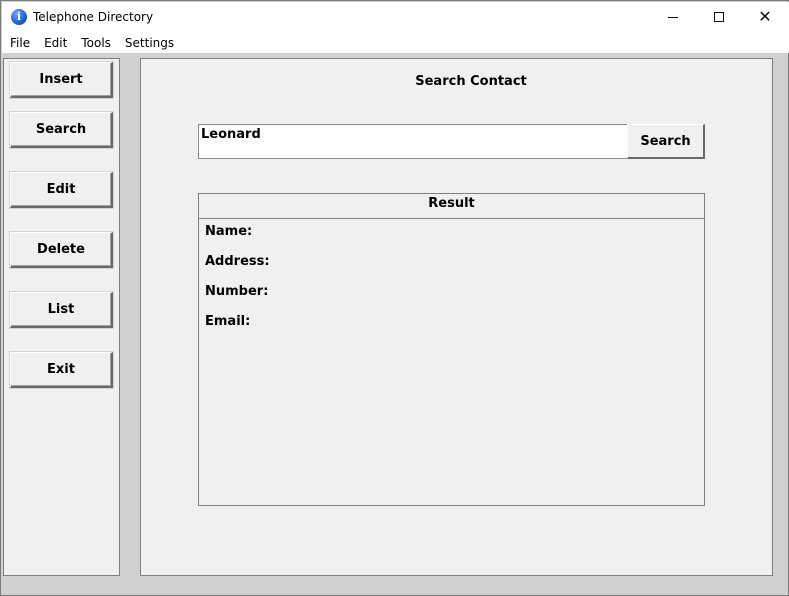 Image resolution: width=789 pixels, height=596 pixels. I want to click on email-label: Email:, so click(228, 321).